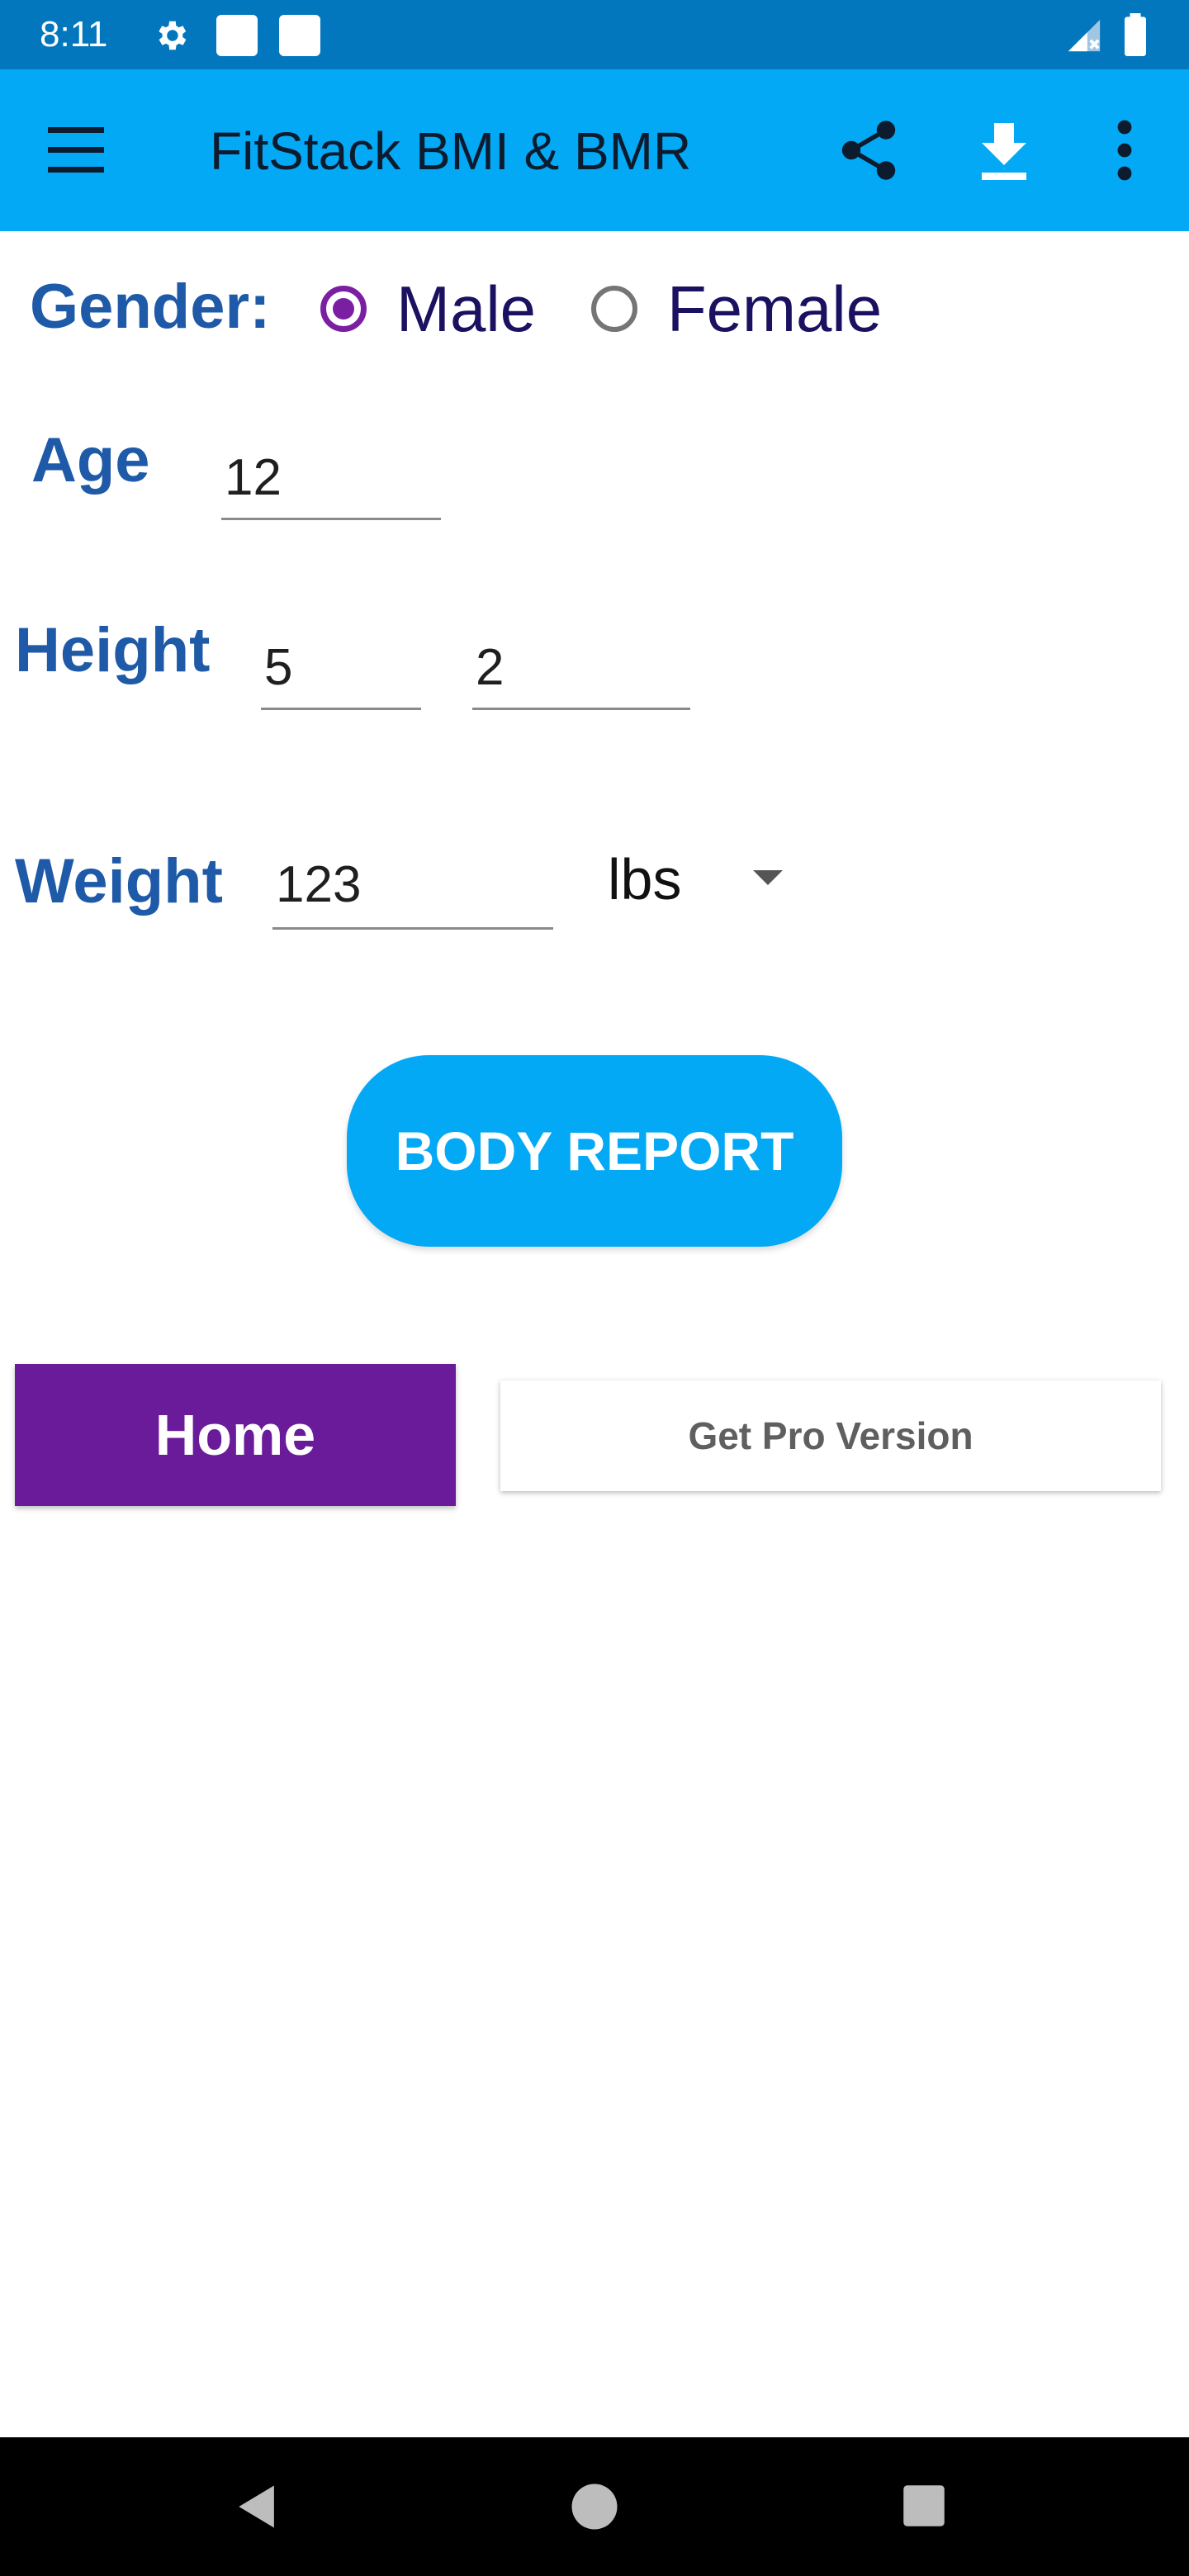  I want to click on weight-unit-value: lbs, so click(645, 879).